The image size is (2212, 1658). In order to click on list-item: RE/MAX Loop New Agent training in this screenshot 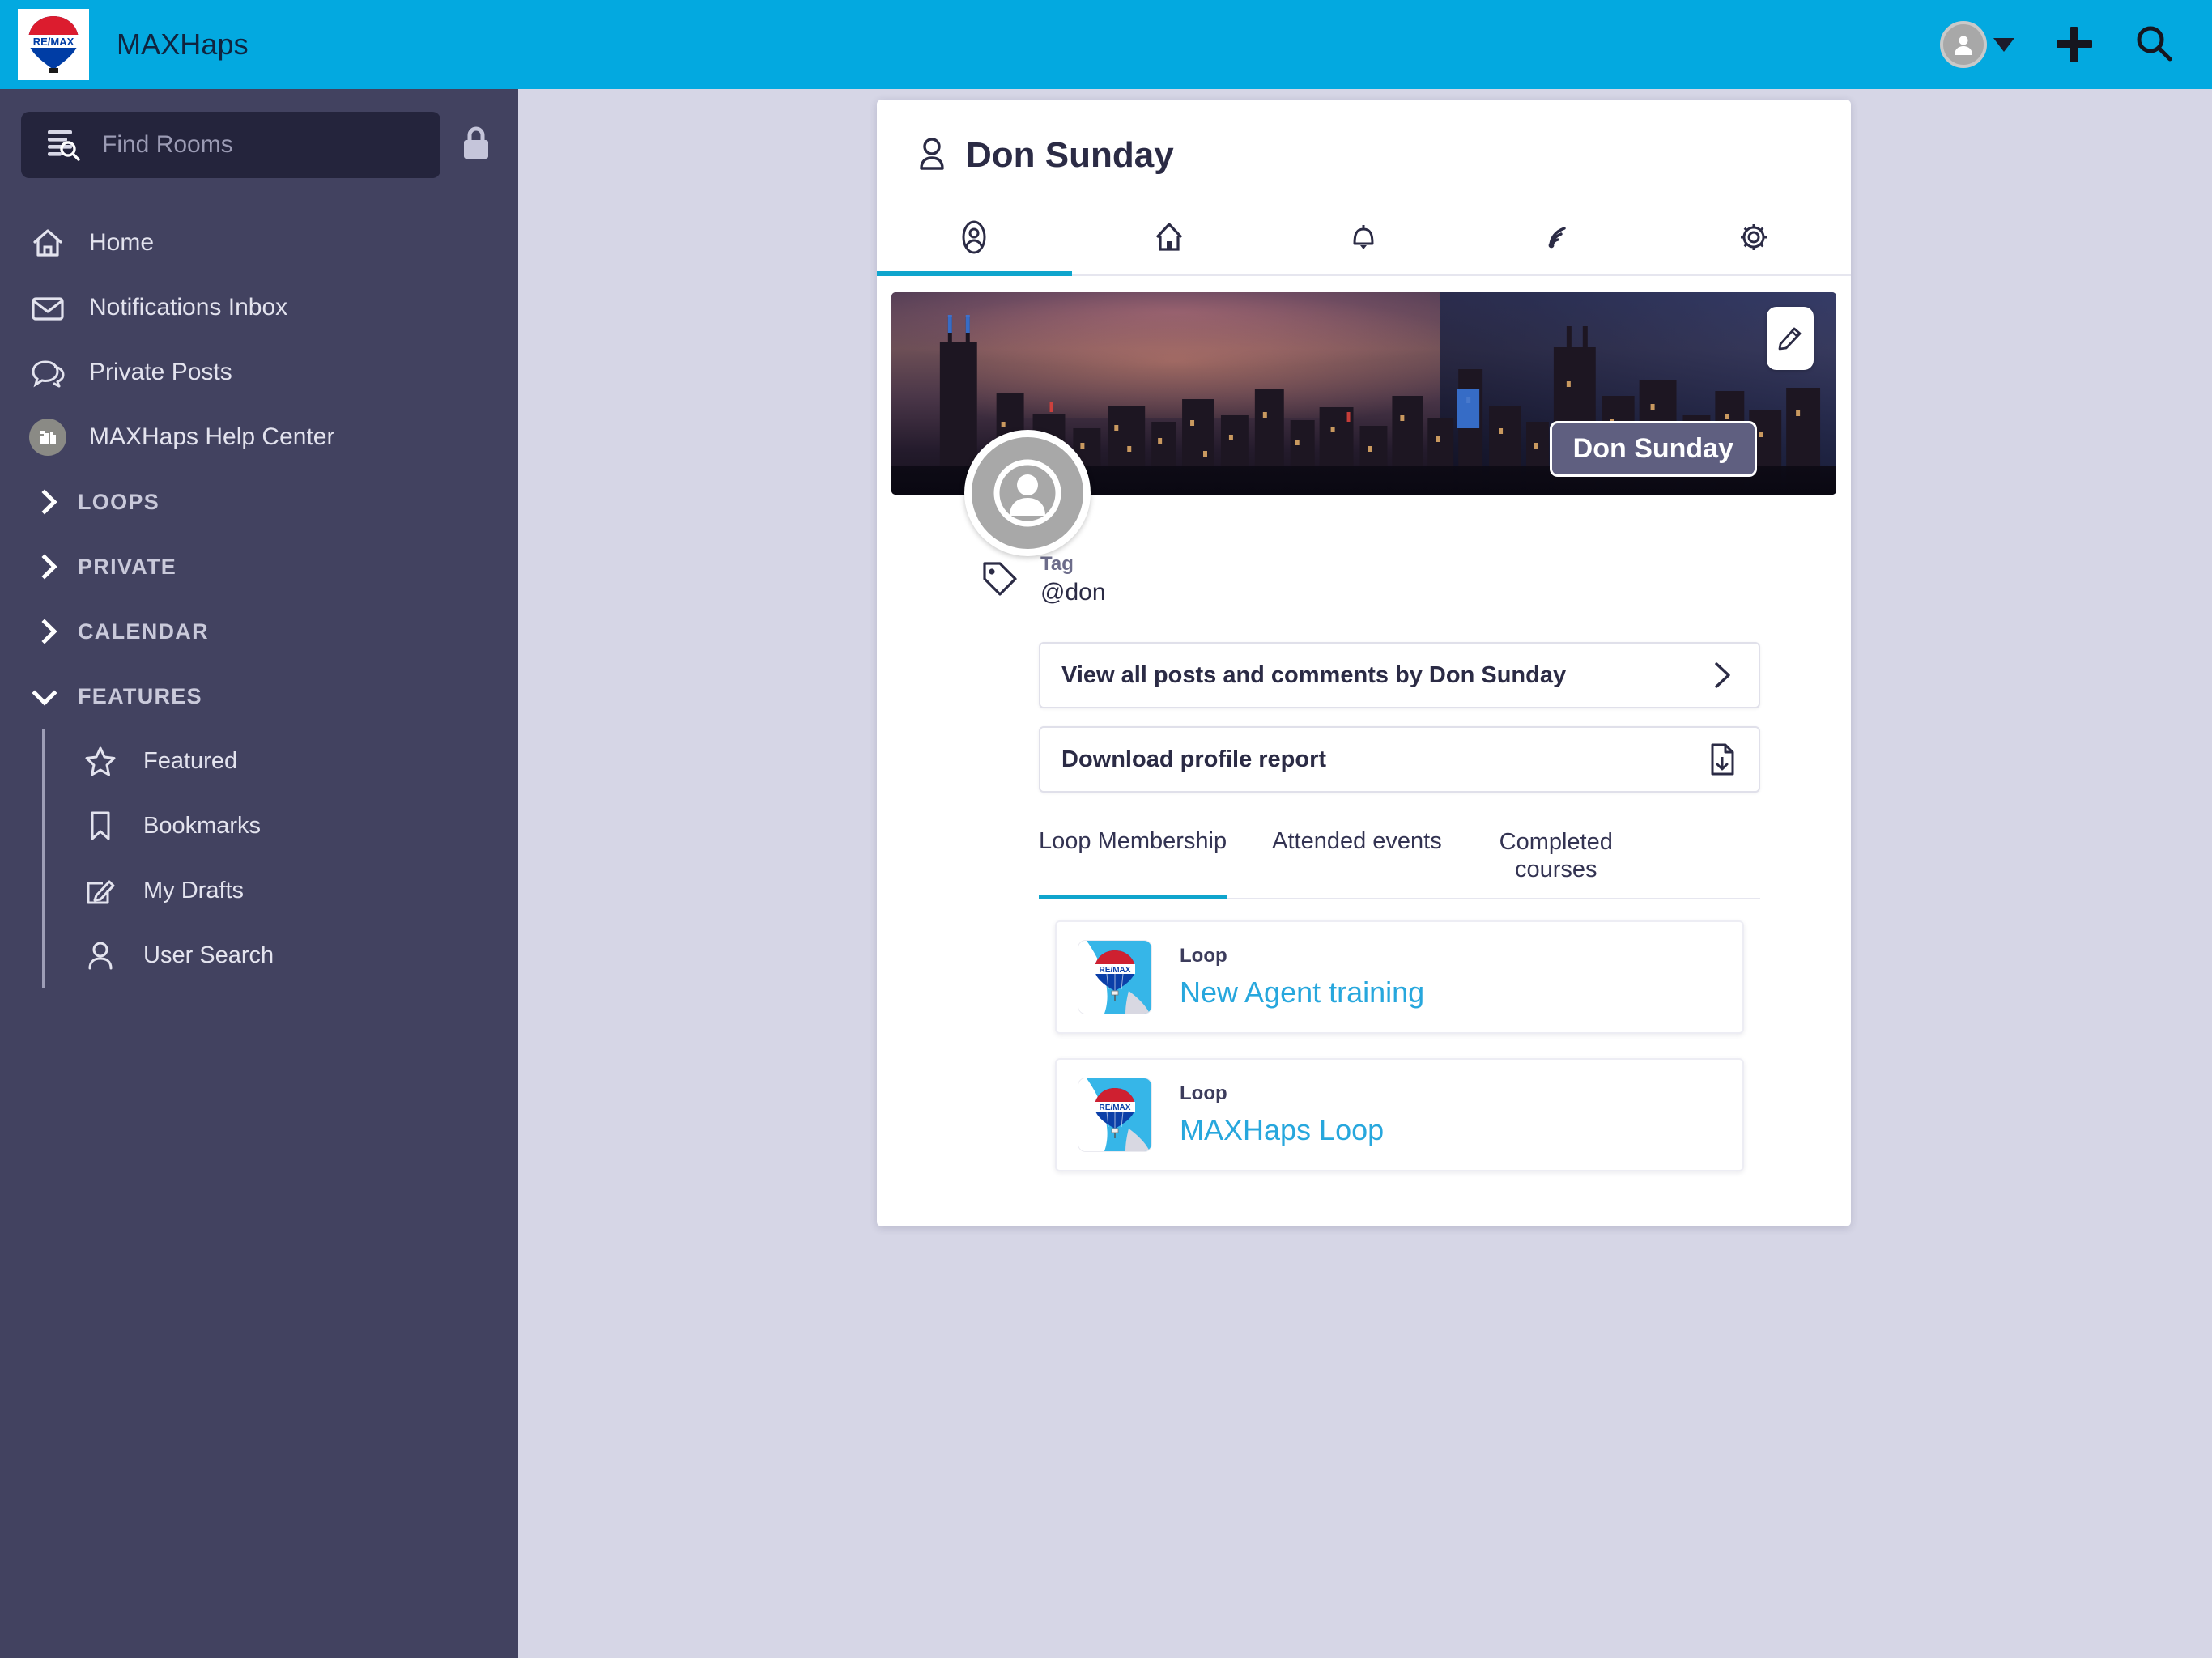, I will do `click(1399, 977)`.